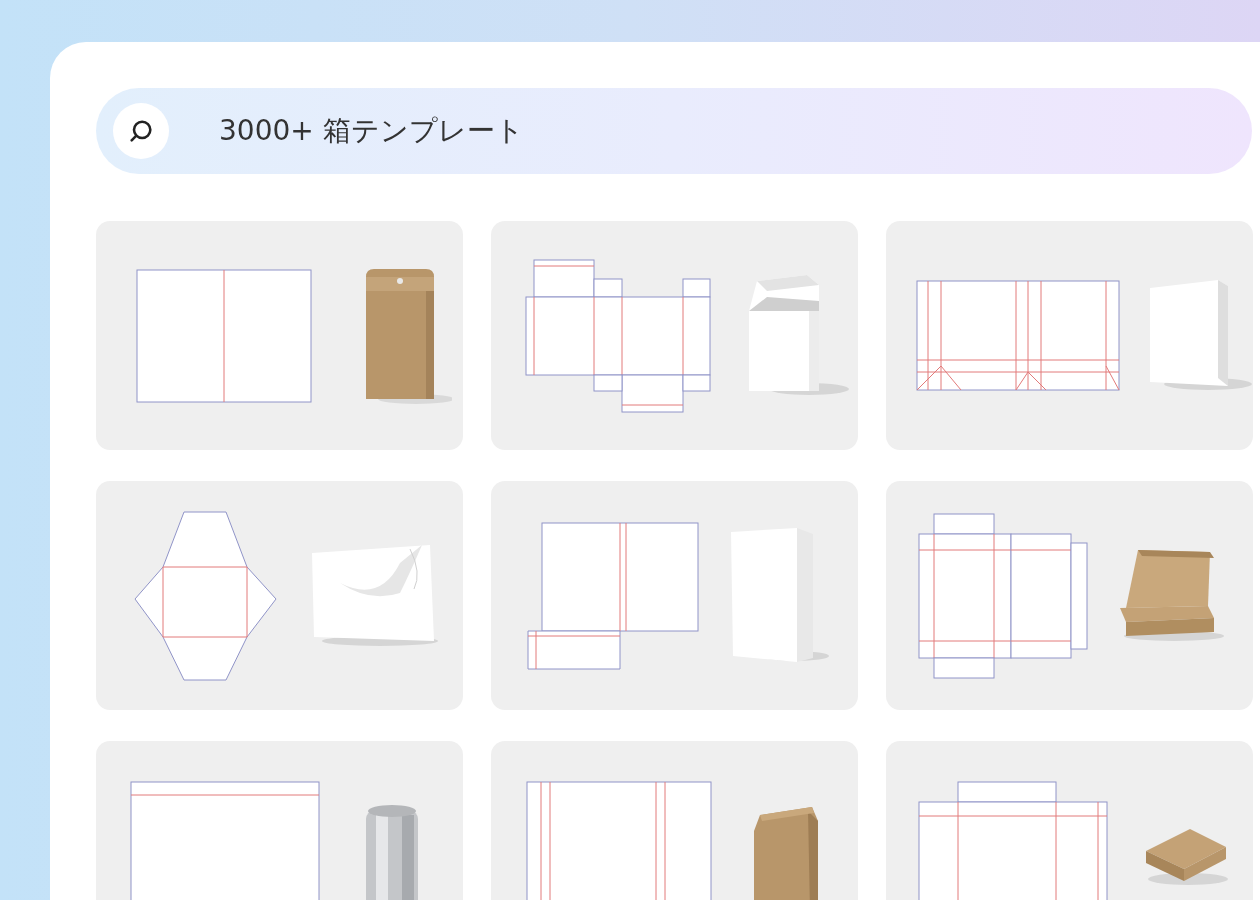 The width and height of the screenshot is (1260, 900). I want to click on search-icon, so click(141, 131).